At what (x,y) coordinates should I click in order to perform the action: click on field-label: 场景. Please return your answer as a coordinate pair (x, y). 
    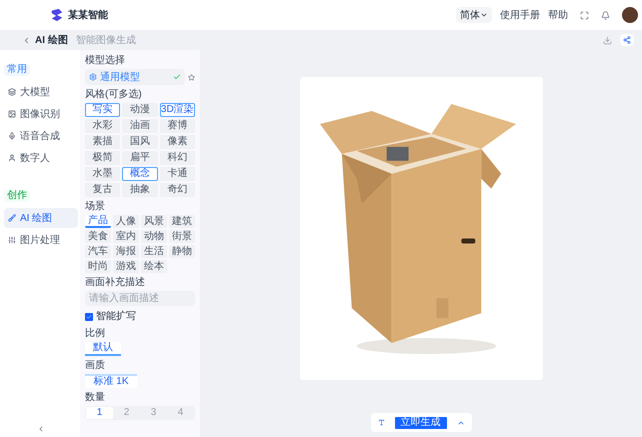
    Looking at the image, I should click on (95, 207).